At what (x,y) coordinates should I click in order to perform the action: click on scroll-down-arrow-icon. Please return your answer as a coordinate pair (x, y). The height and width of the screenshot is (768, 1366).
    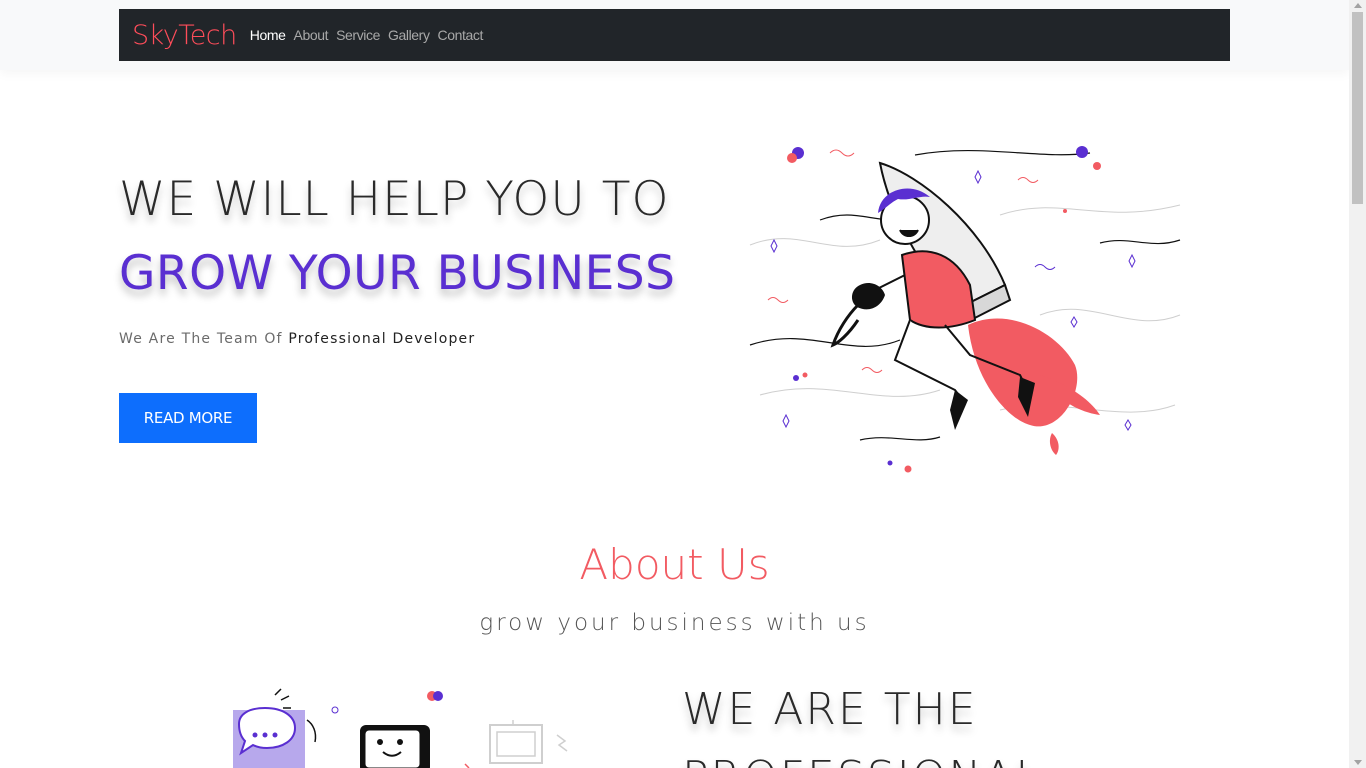
    Looking at the image, I should click on (1358, 762).